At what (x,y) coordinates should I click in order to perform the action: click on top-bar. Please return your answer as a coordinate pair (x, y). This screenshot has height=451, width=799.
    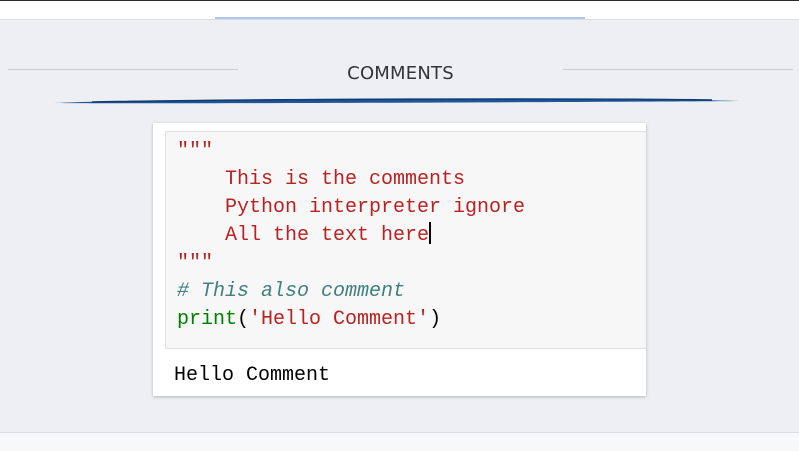
    Looking at the image, I should click on (399, 10).